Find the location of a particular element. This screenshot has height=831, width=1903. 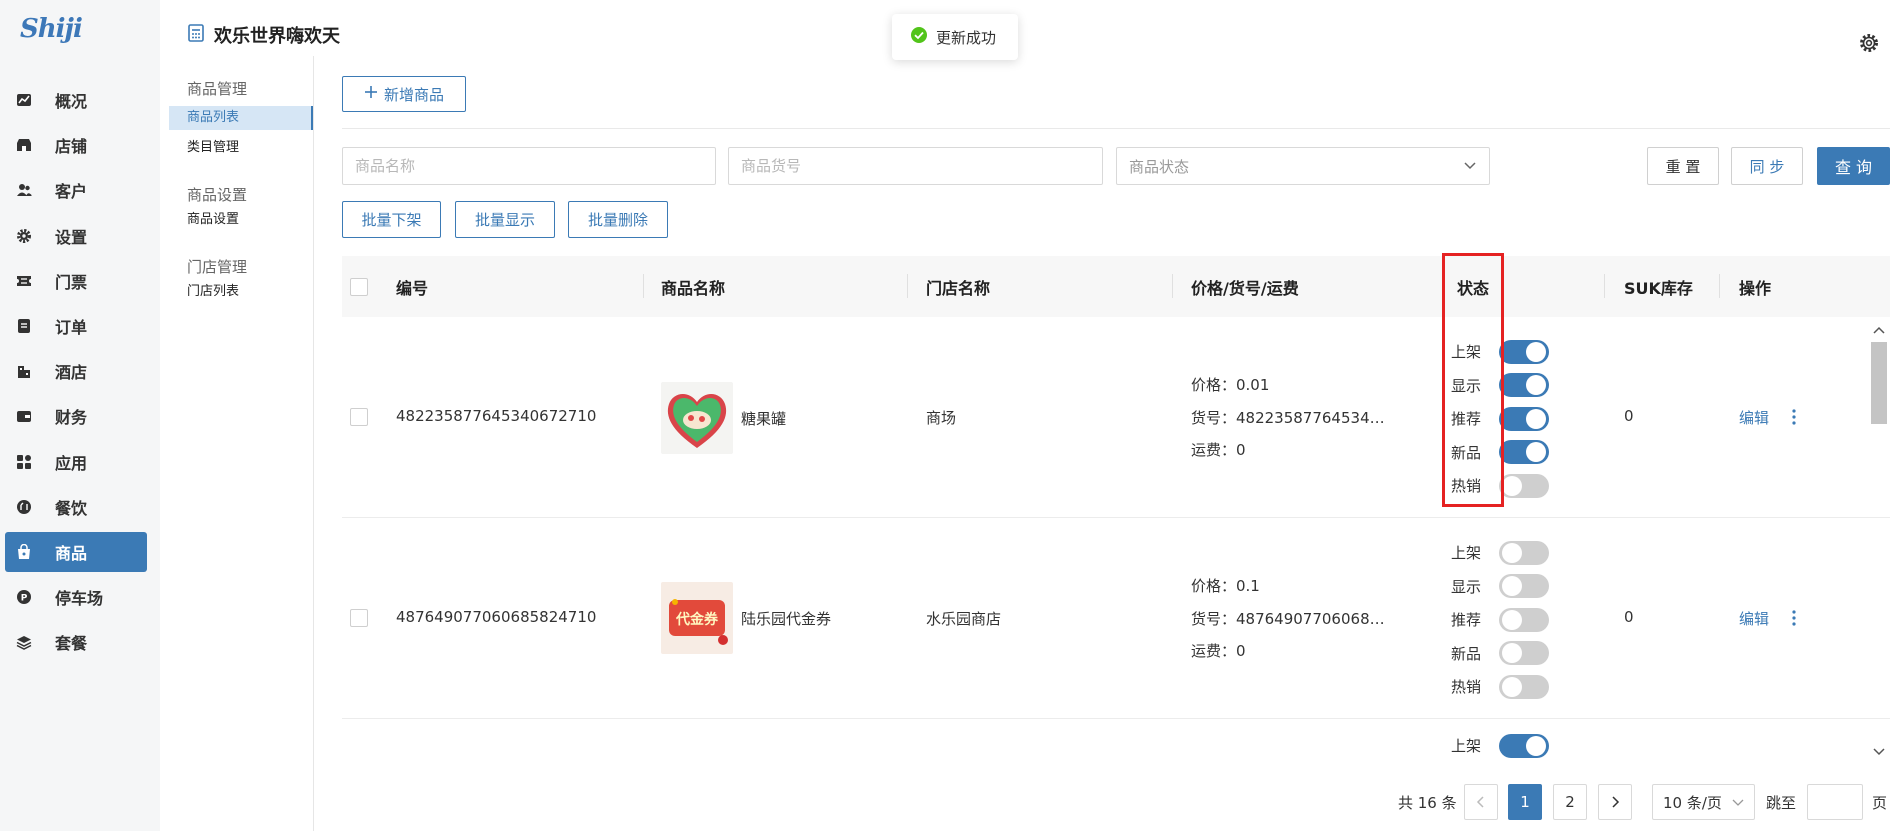

dining-icon is located at coordinates (24, 507).